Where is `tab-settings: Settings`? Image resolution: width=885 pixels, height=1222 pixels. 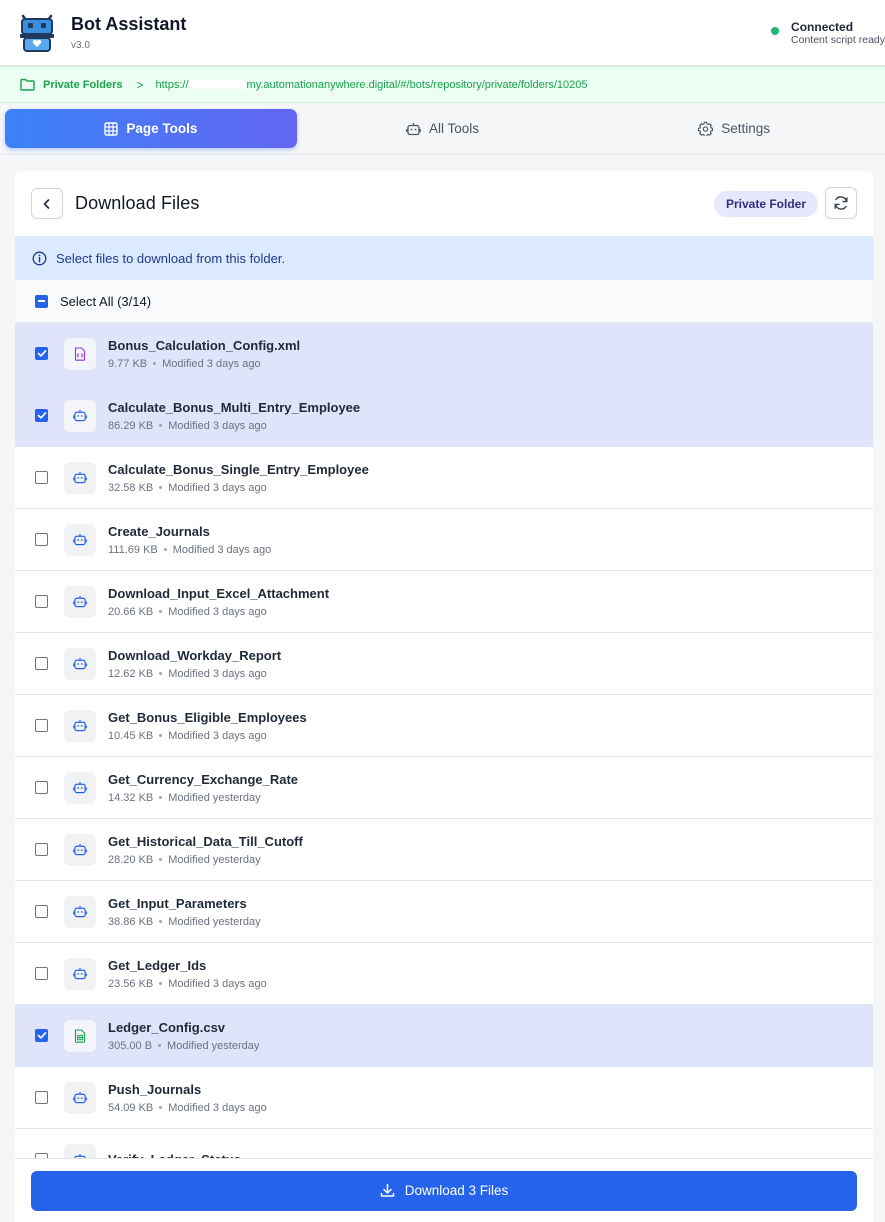 tab-settings: Settings is located at coordinates (734, 128).